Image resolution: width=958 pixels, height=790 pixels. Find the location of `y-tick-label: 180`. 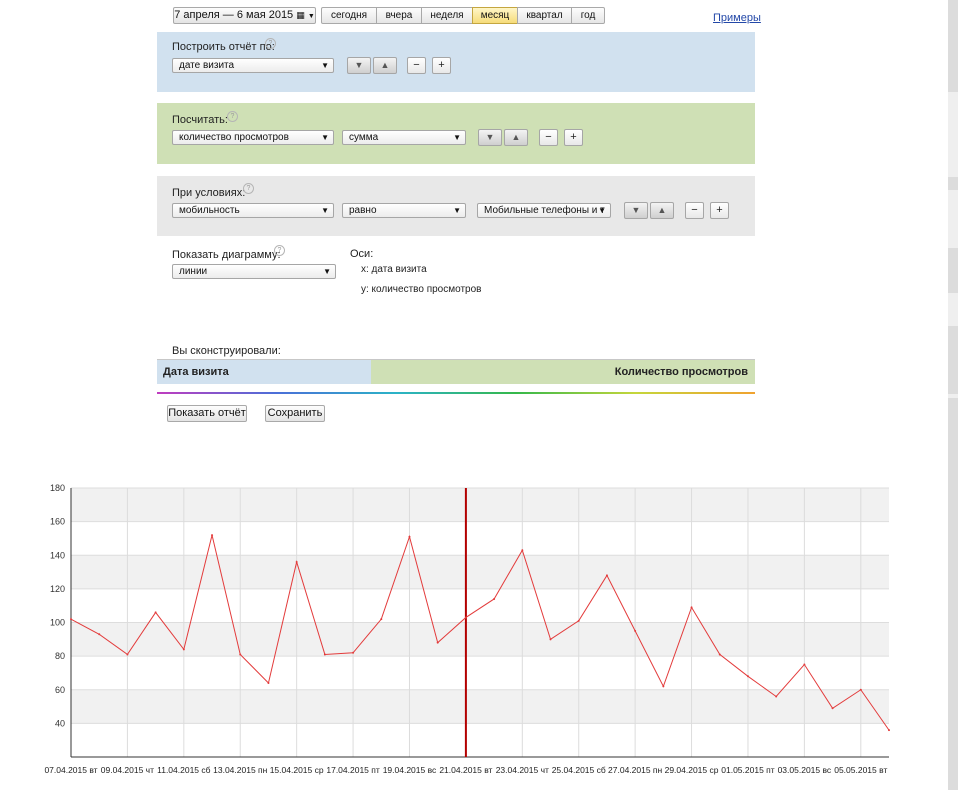

y-tick-label: 180 is located at coordinates (57, 488).